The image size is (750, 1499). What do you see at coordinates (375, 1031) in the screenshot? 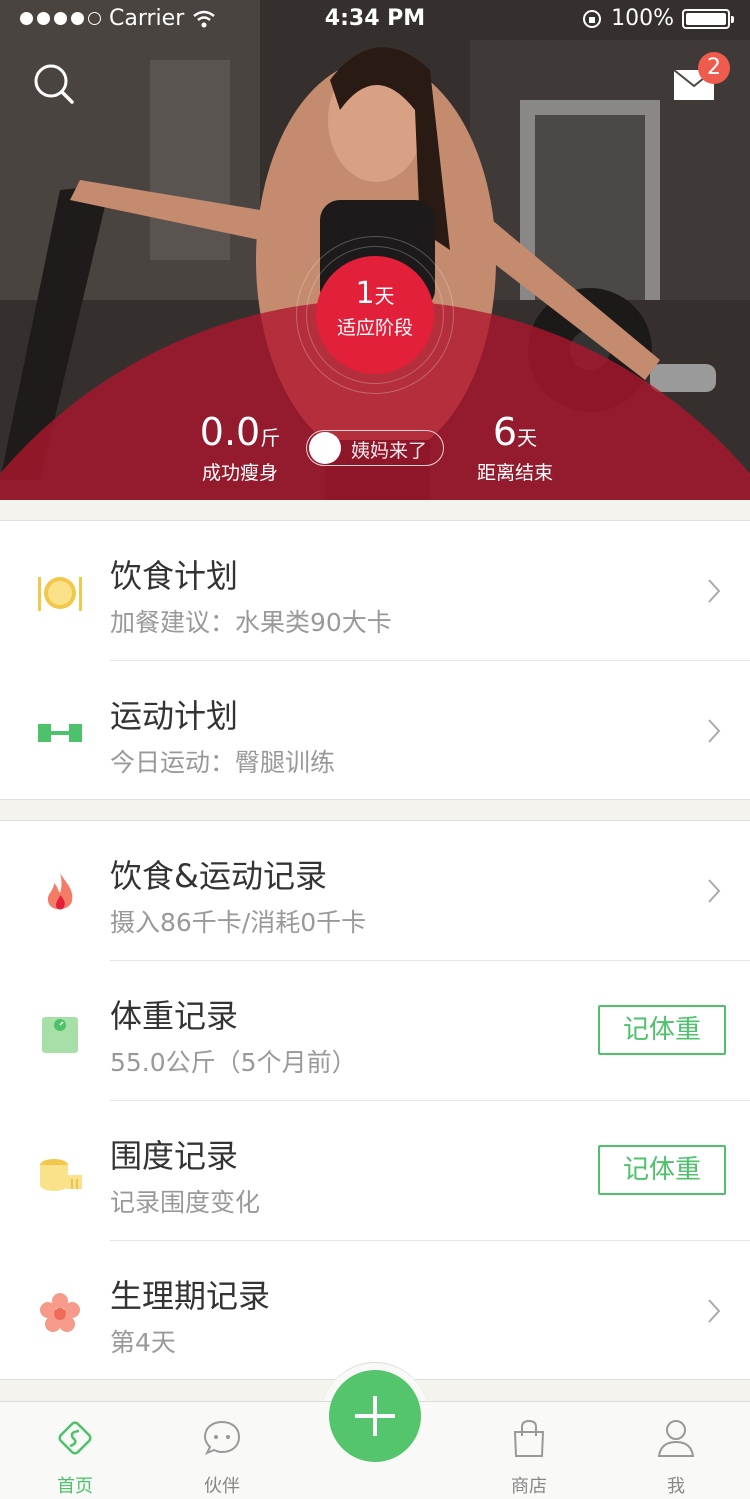
I see `weight-record-row: 体重记录 55.0公斤（5个月前） 记体重` at bounding box center [375, 1031].